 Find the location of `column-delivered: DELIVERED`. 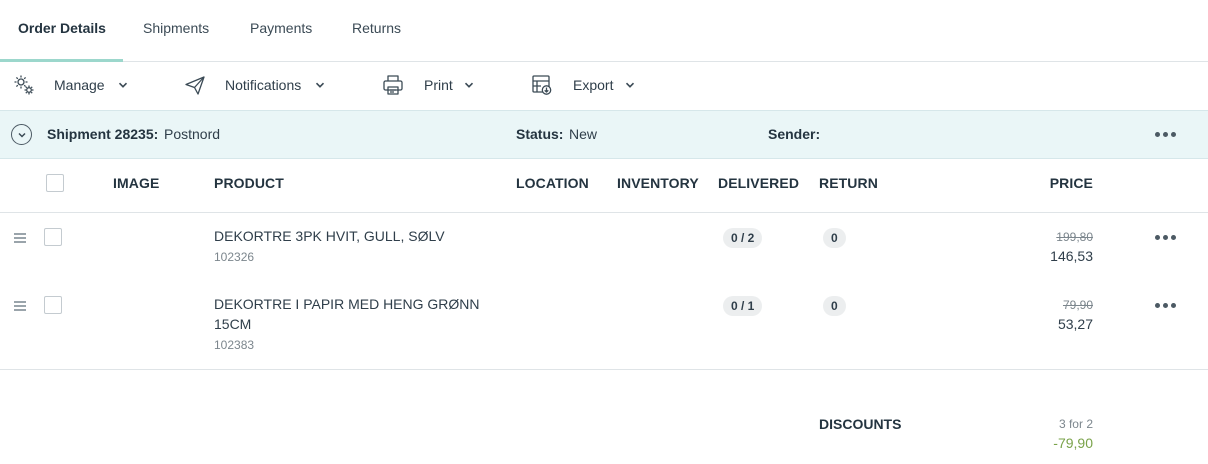

column-delivered: DELIVERED is located at coordinates (759, 183).